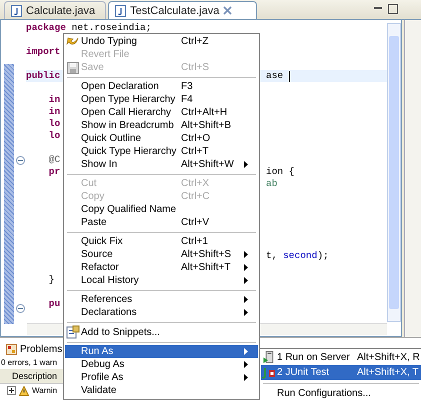 This screenshot has width=421, height=400. What do you see at coordinates (300, 256) in the screenshot?
I see `code-text: second` at bounding box center [300, 256].